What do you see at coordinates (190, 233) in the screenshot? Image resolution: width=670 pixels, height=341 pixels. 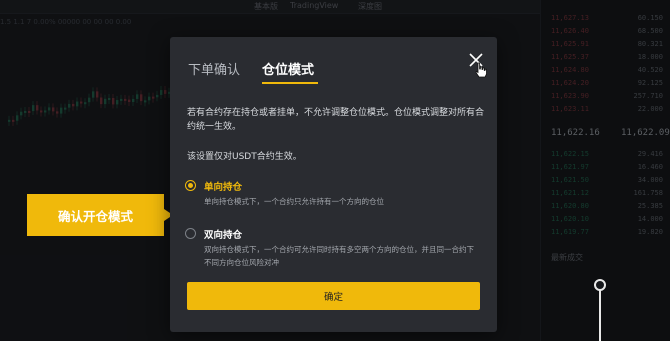 I see `radio-hedge` at bounding box center [190, 233].